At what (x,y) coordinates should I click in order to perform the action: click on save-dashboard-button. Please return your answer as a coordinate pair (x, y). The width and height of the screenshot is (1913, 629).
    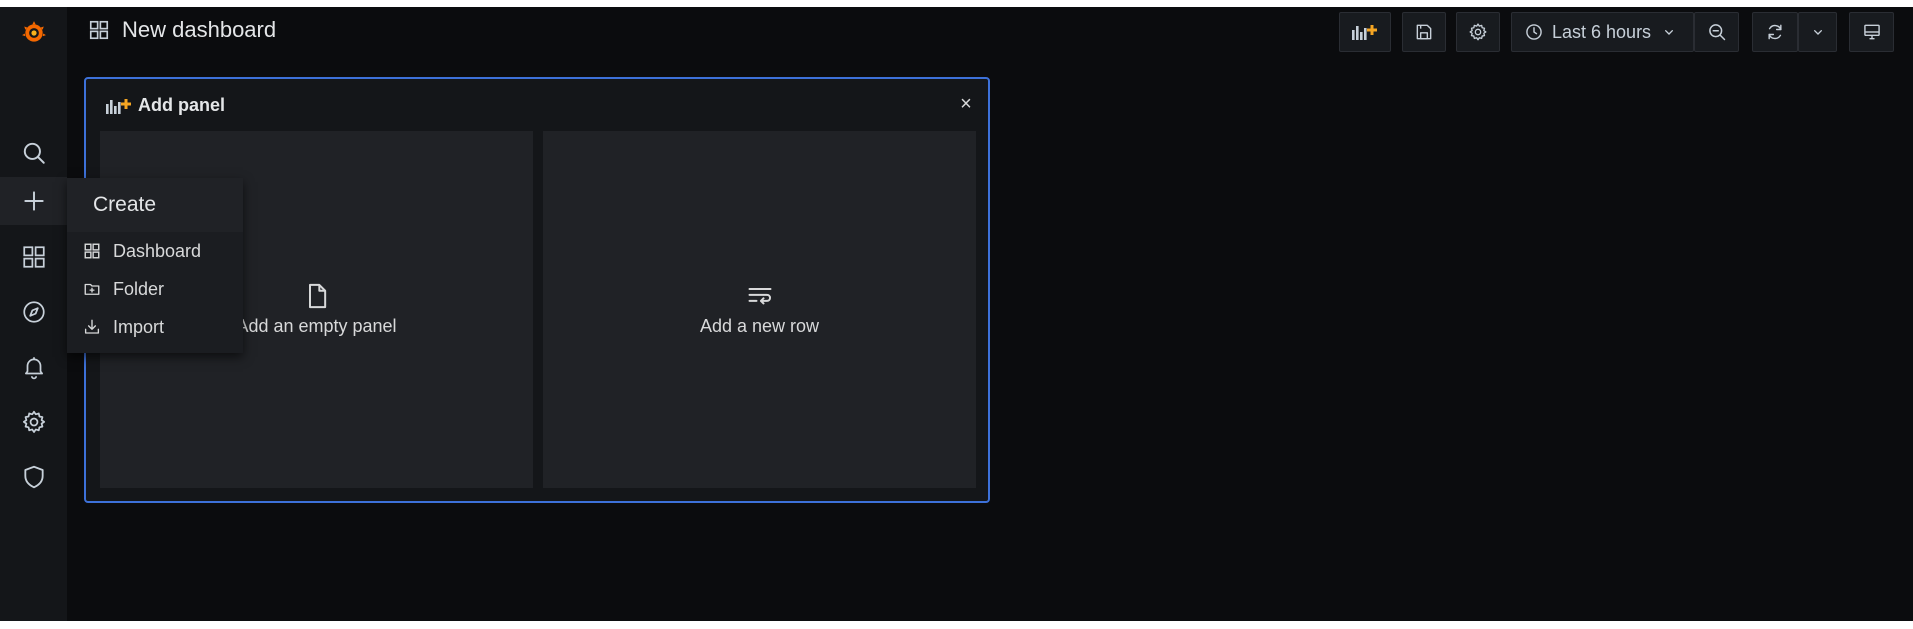
    Looking at the image, I should click on (1424, 32).